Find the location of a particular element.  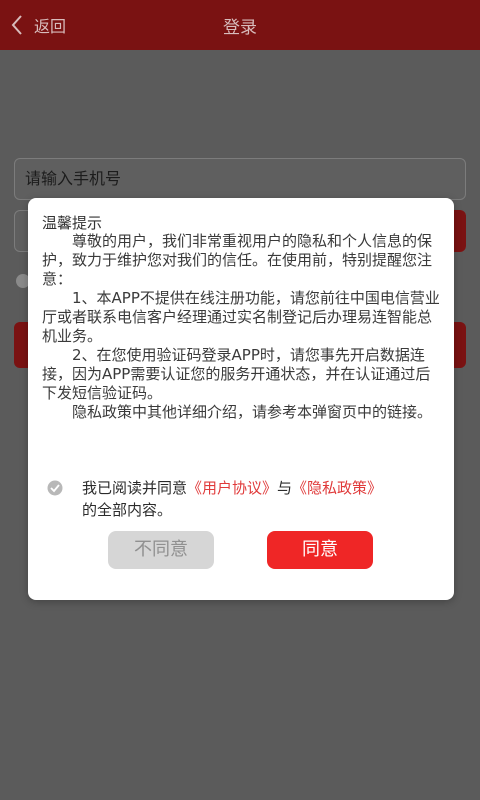

top-nav-bar: 返回 登录 is located at coordinates (240, 25).